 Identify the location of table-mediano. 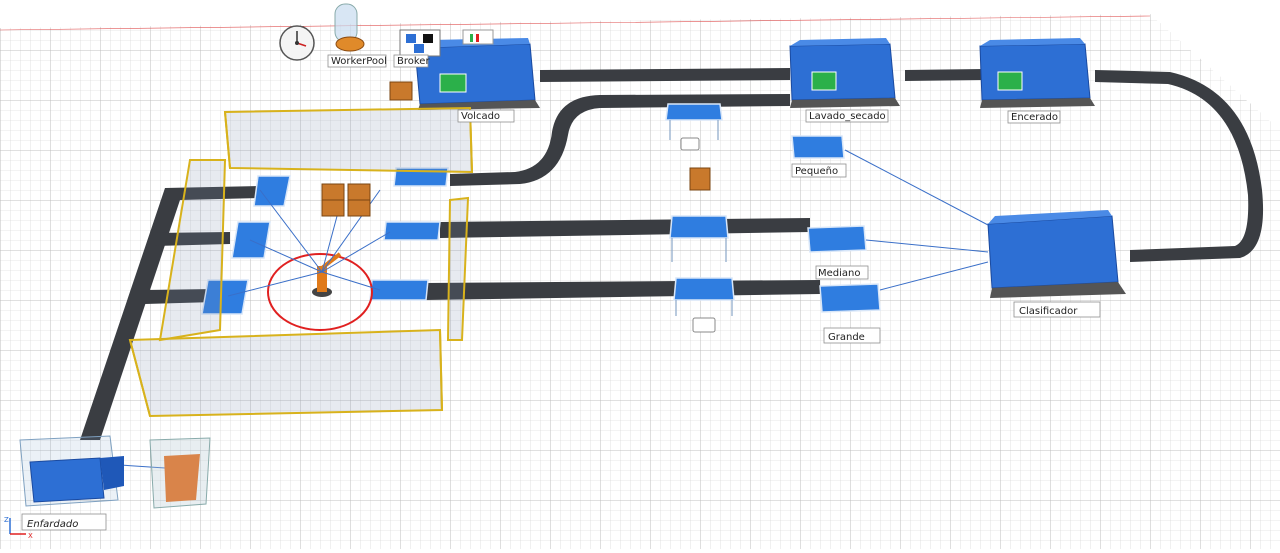
(837, 239).